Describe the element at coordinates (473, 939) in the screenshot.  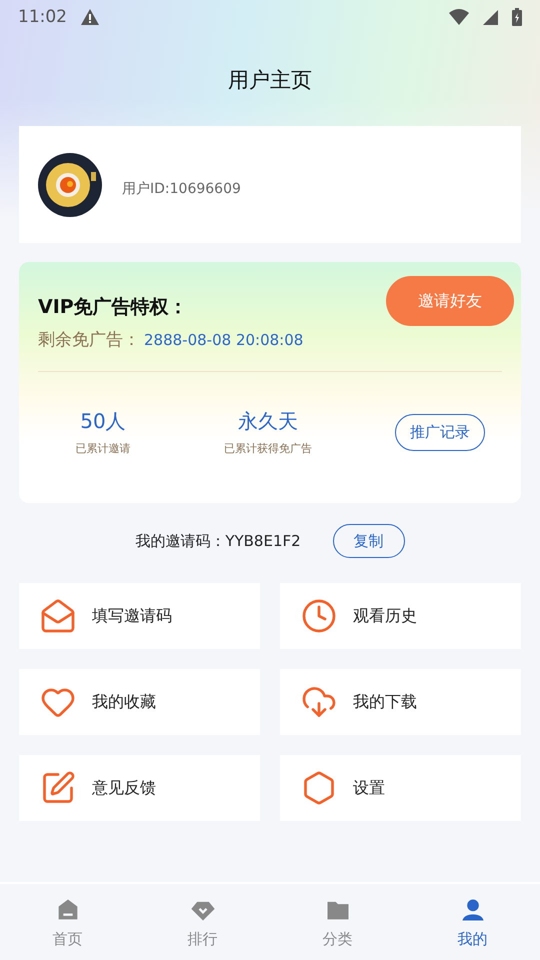
I see `tab-label: 我的` at that location.